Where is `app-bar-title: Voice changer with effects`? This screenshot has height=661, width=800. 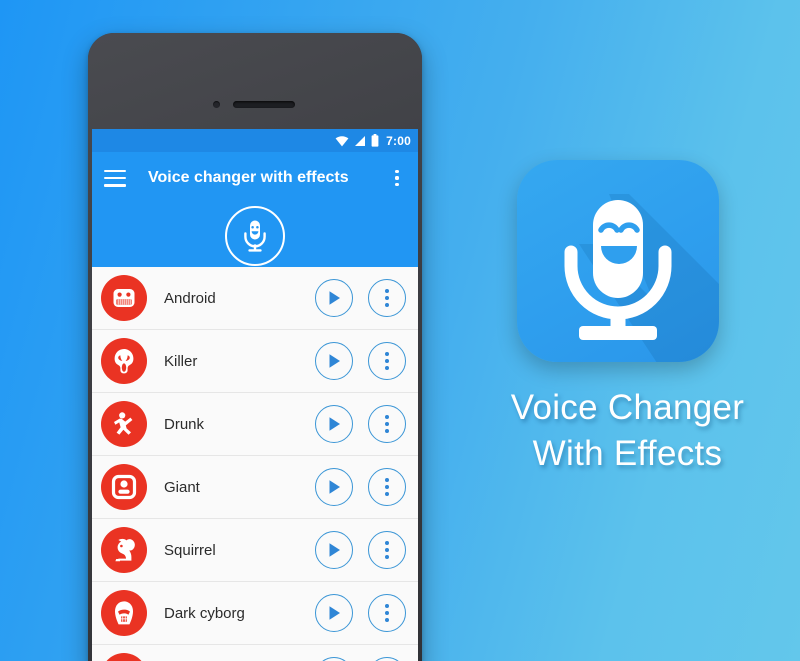
app-bar-title: Voice changer with effects is located at coordinates (248, 177).